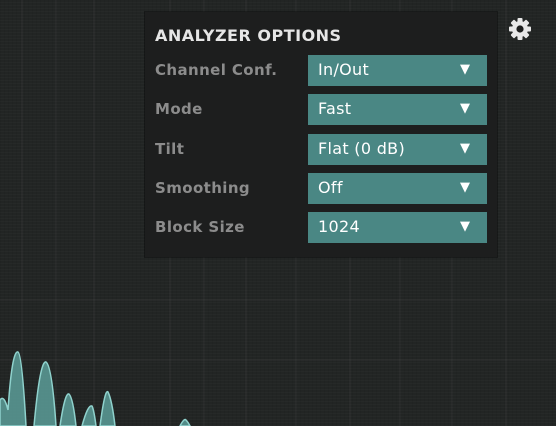 Image resolution: width=556 pixels, height=426 pixels. Describe the element at coordinates (361, 148) in the screenshot. I see `tilt-value: Flat (0 dB)` at that location.